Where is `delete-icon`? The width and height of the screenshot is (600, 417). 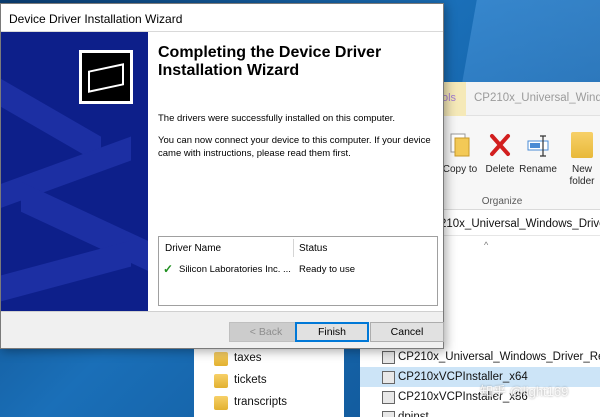 delete-icon is located at coordinates (500, 145).